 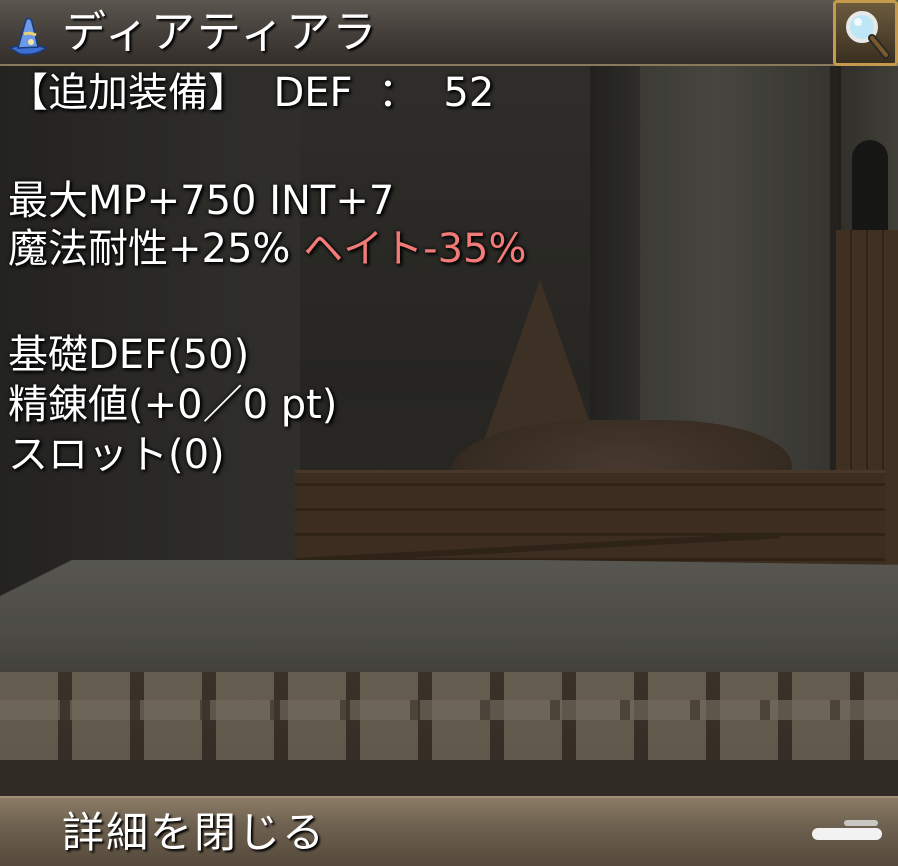 I want to click on base-def-line: 基礎DEF(50), so click(x=129, y=355).